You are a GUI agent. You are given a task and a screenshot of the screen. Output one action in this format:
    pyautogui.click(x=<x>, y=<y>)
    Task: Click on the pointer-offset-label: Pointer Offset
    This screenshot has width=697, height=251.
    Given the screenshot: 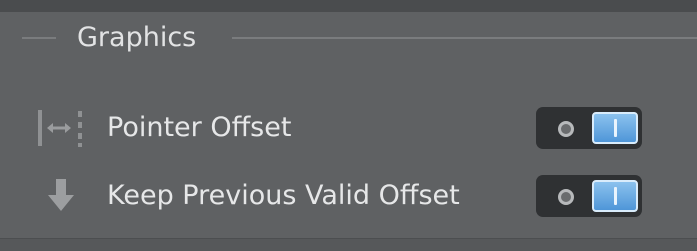 What is the action you would take?
    pyautogui.click(x=199, y=127)
    